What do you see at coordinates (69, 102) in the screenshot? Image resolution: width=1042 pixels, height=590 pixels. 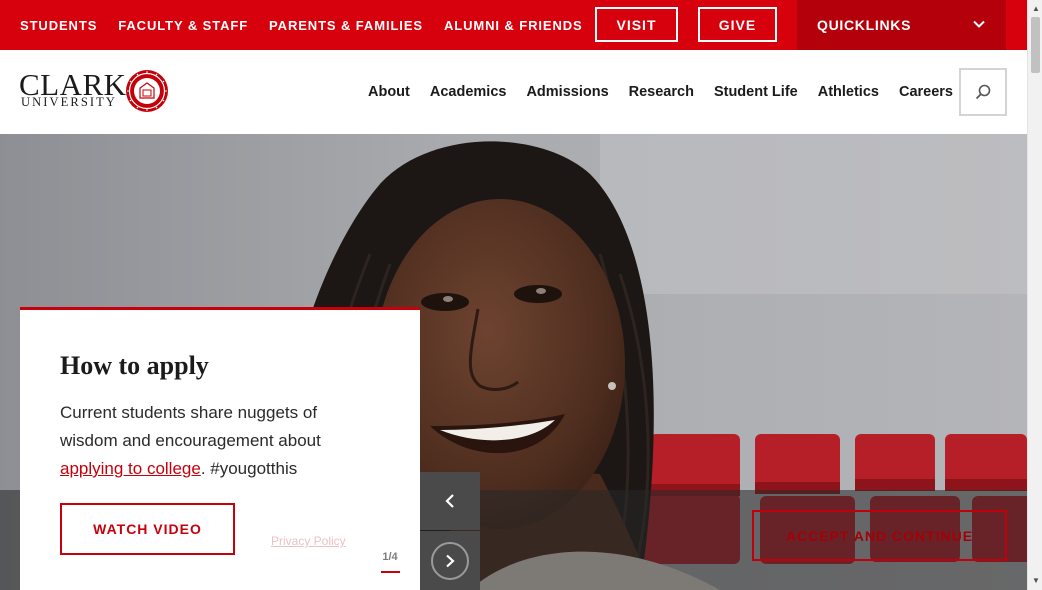 I see `logo-wordmark-secondary: UNIVERSITY` at bounding box center [69, 102].